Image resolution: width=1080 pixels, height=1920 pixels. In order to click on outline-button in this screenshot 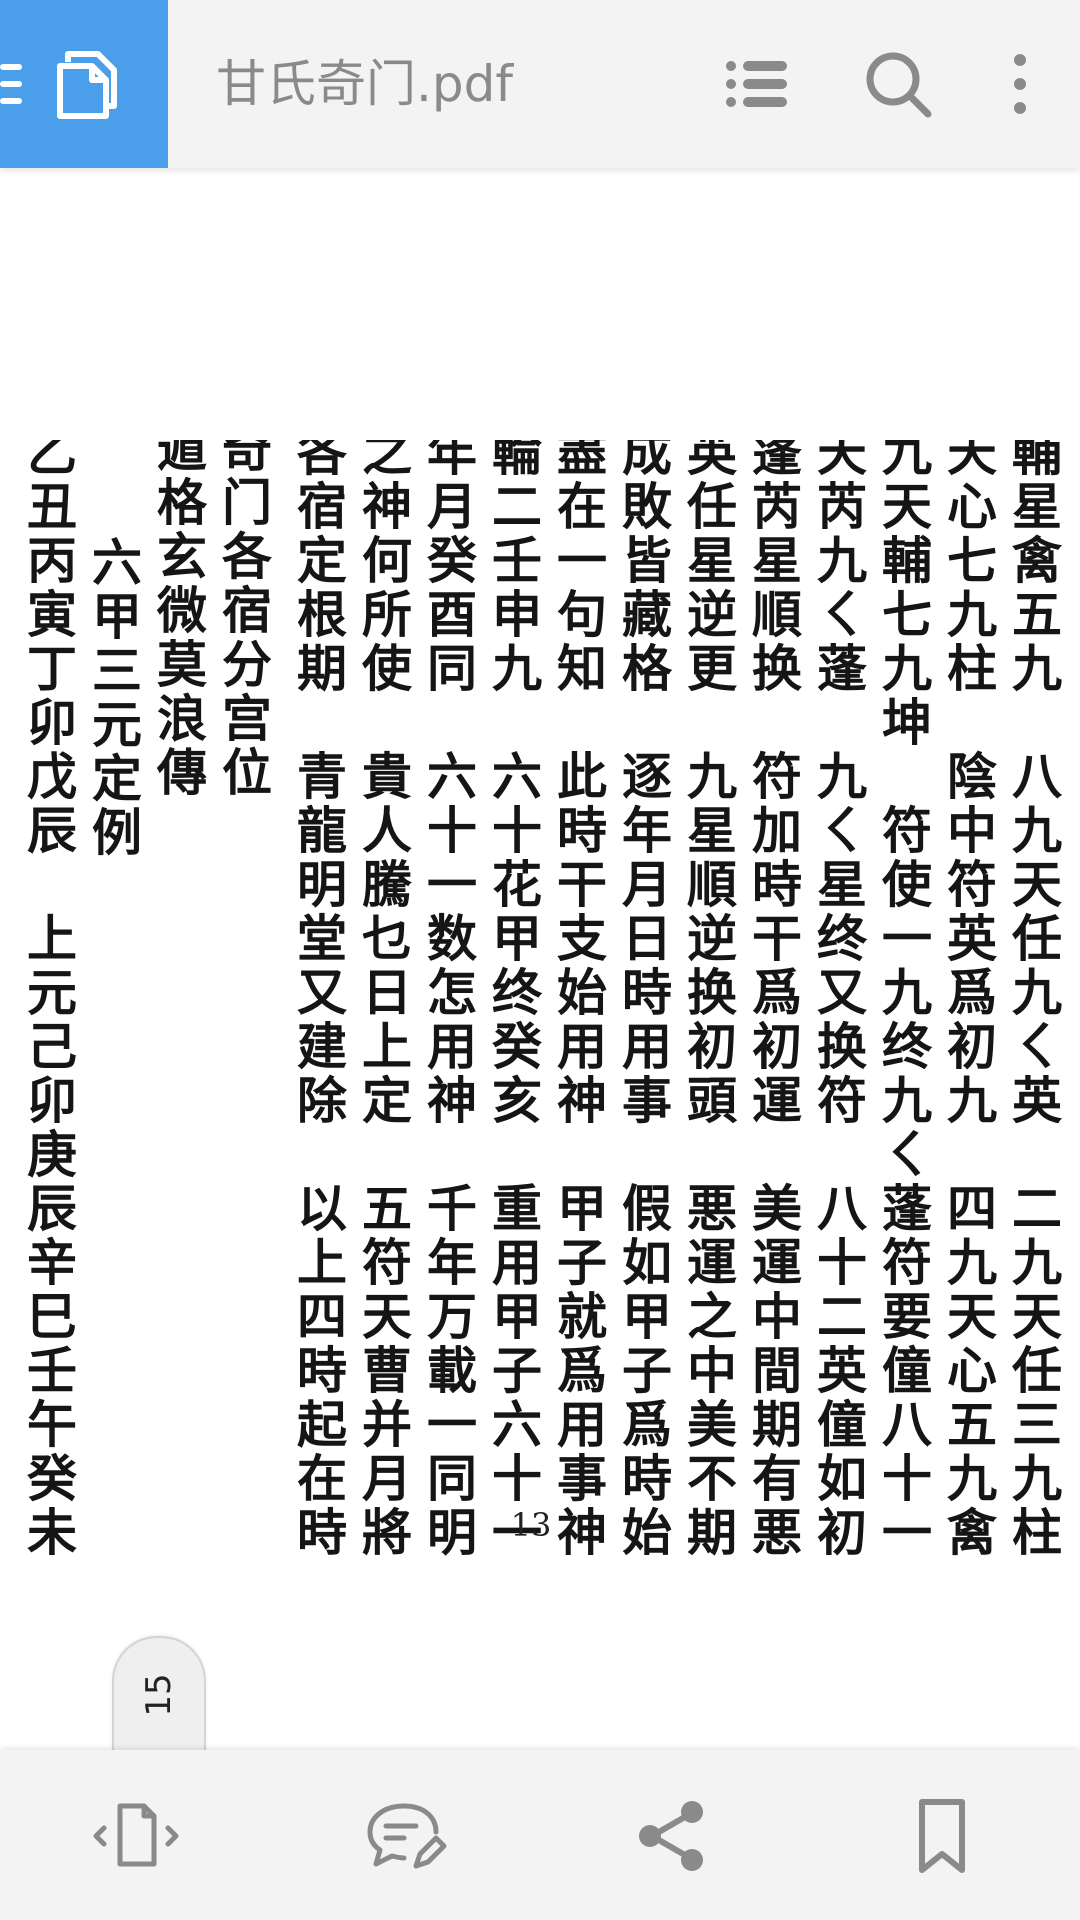, I will do `click(757, 84)`.